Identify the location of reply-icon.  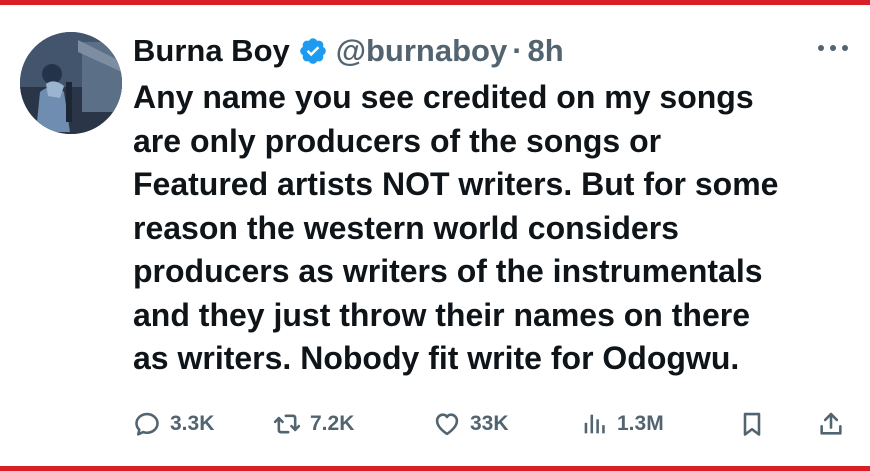
(147, 424).